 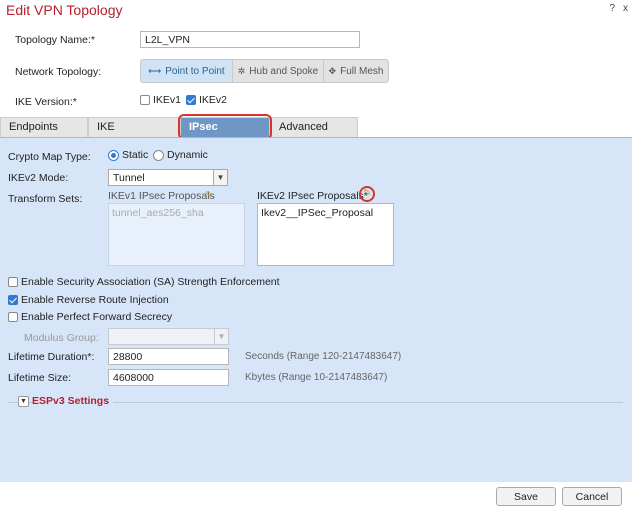 What do you see at coordinates (158, 213) in the screenshot?
I see `list-item: tunnel_aes256_sha` at bounding box center [158, 213].